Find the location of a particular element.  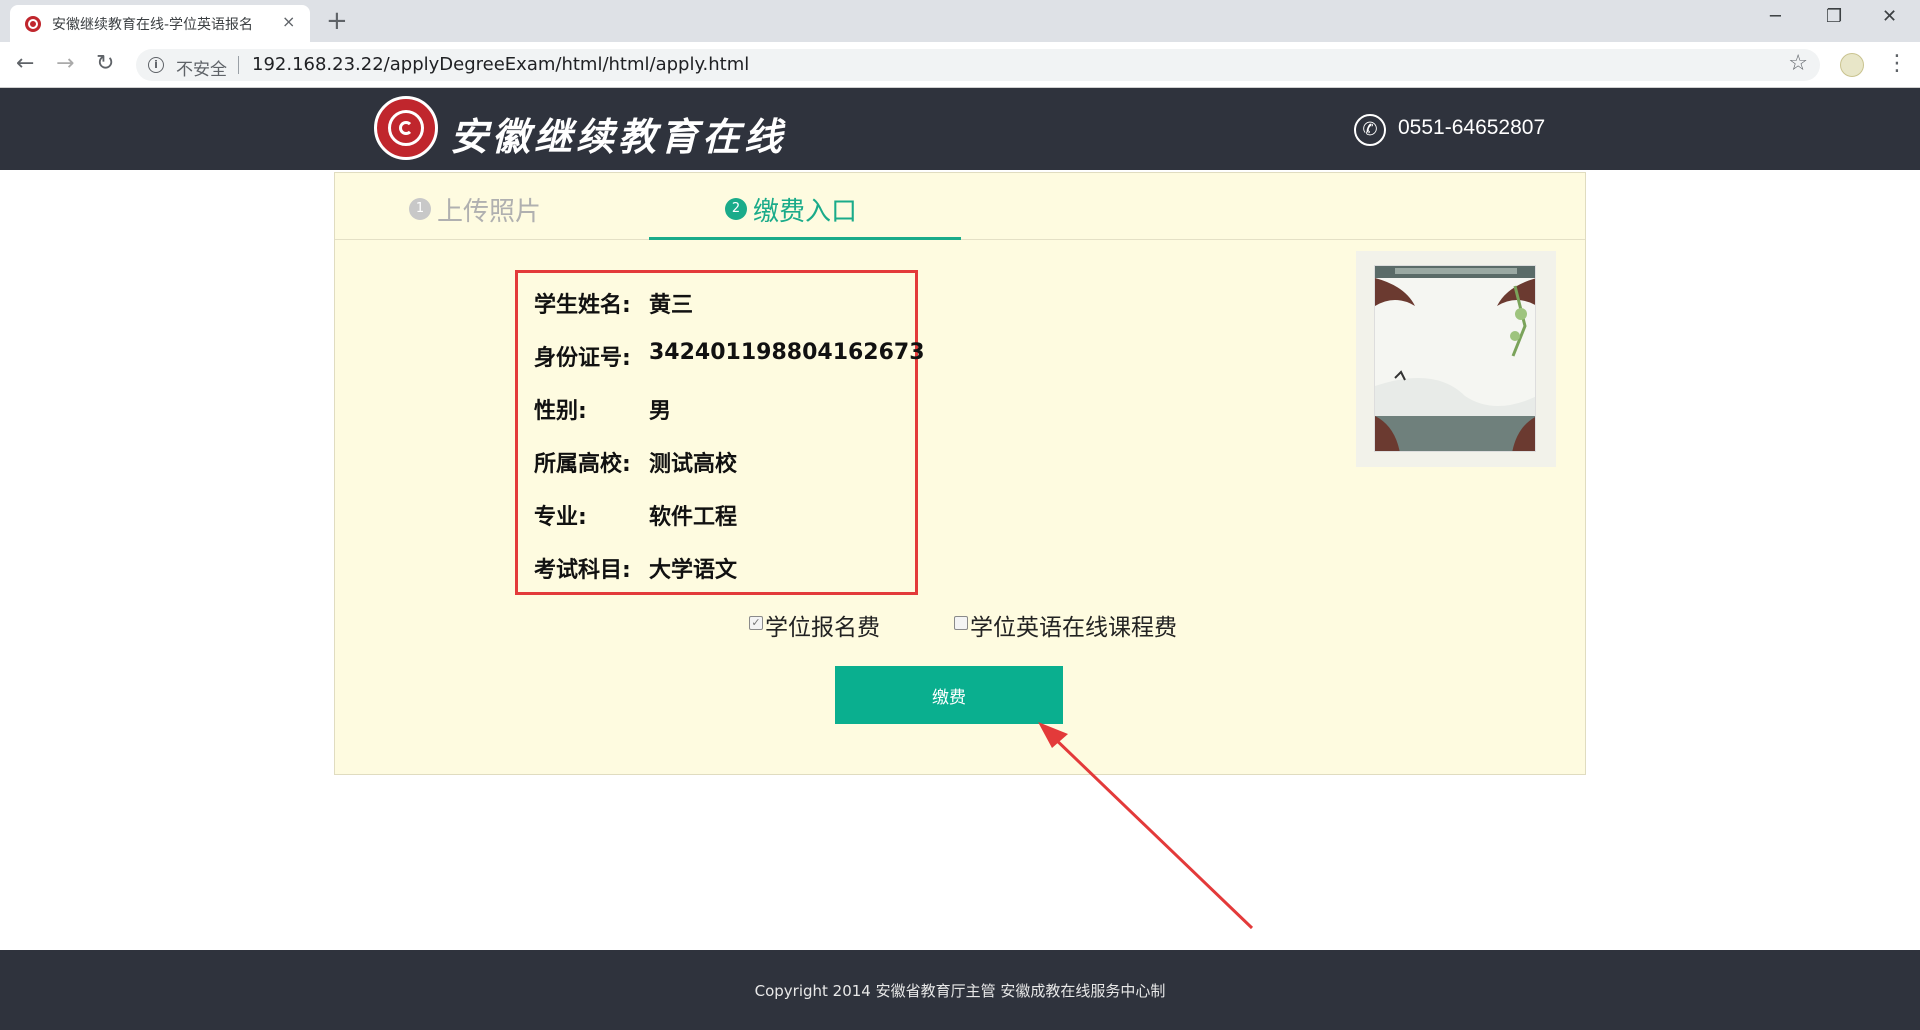

window-minimize-button: ─ is located at coordinates (1775, 16).